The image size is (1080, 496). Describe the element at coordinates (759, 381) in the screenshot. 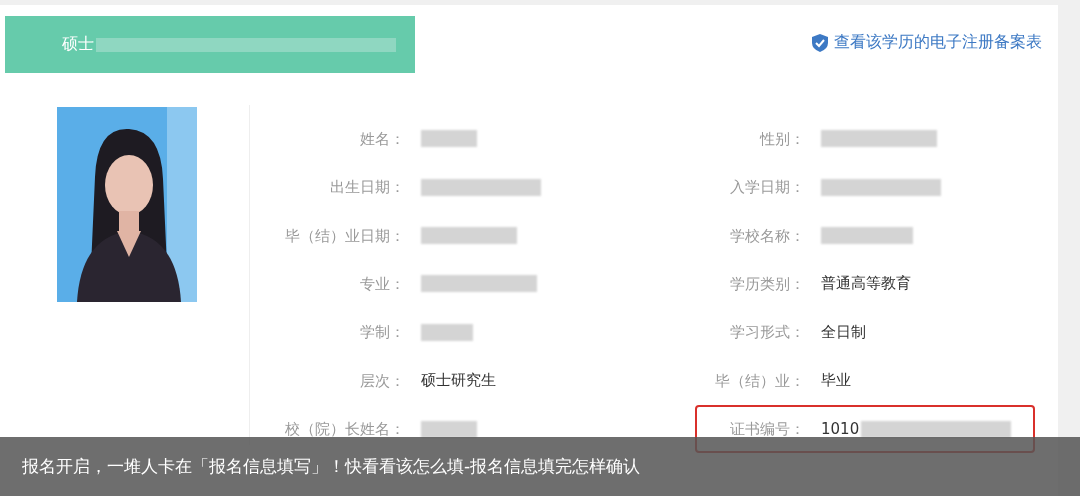

I see `field-label: 毕（结）业：` at that location.